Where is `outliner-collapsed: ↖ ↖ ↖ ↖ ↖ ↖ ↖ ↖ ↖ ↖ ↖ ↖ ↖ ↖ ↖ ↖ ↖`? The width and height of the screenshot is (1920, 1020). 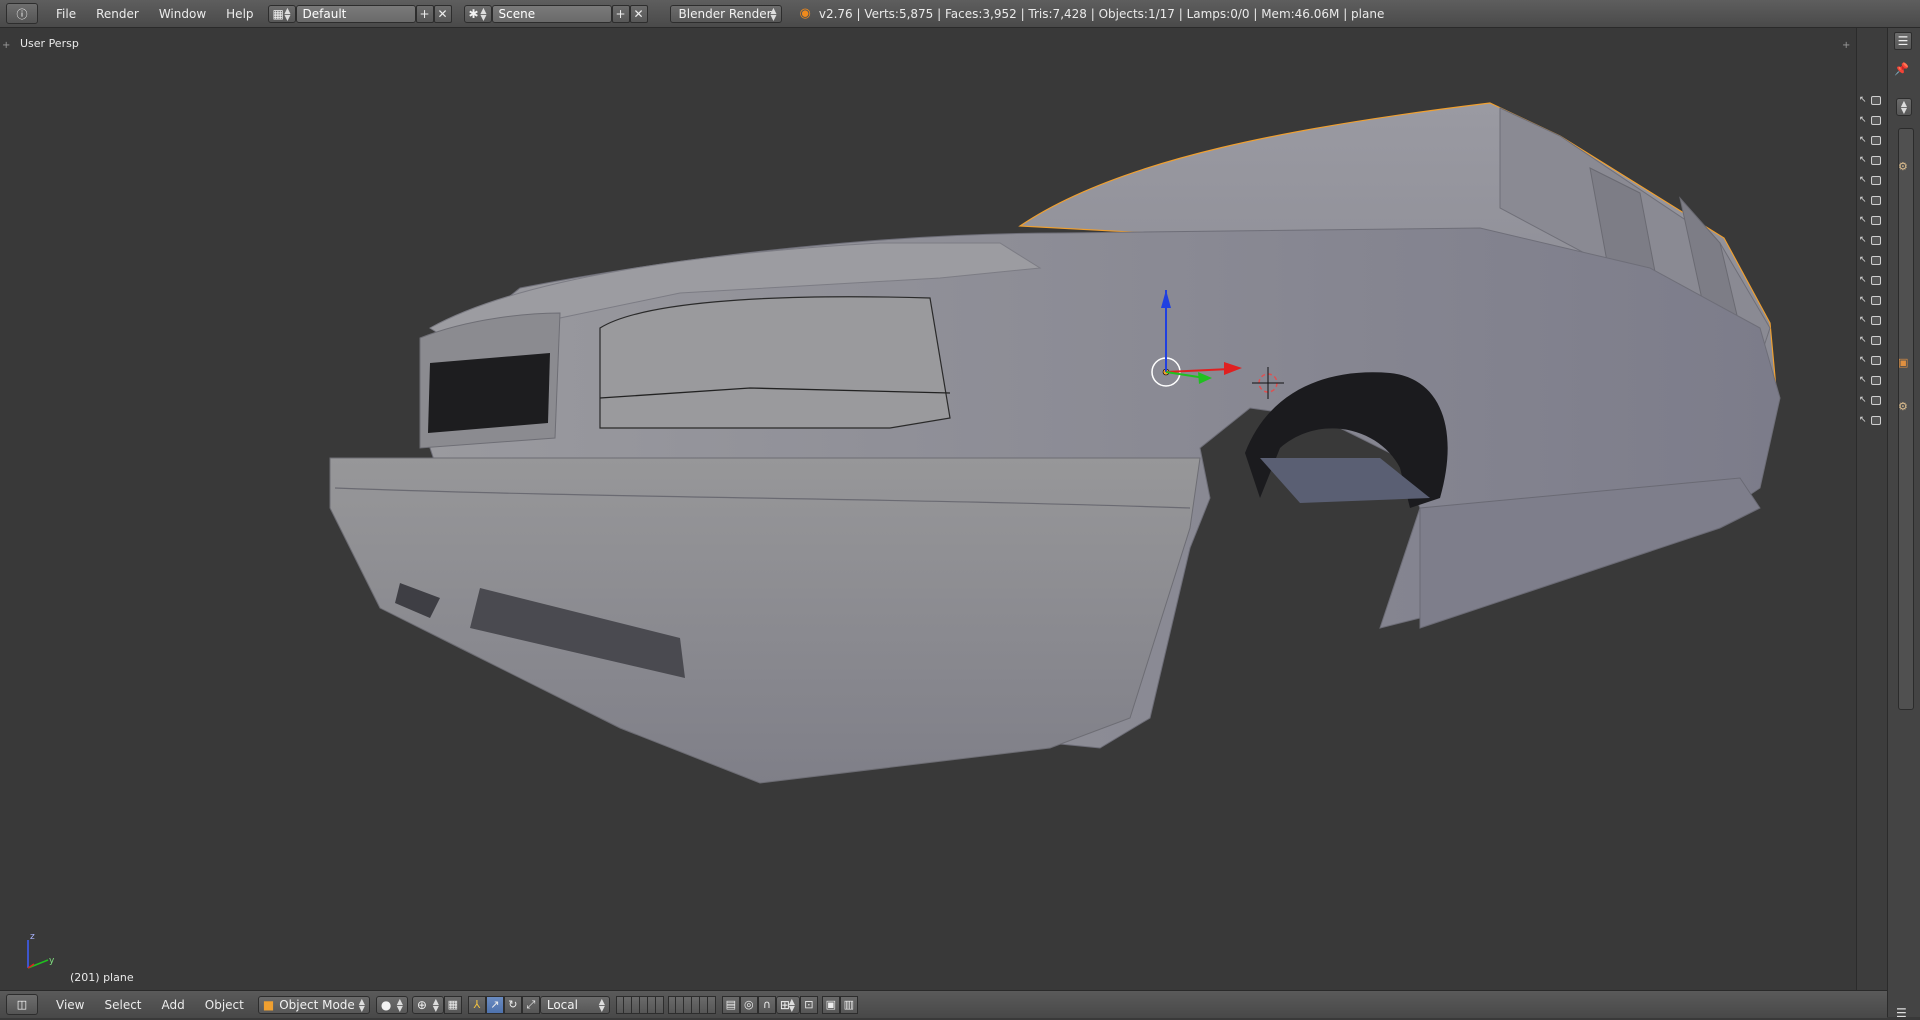
outliner-collapsed: ↖ ↖ ↖ ↖ ↖ ↖ ↖ ↖ ↖ ↖ ↖ ↖ ↖ ↖ ↖ ↖ ↖ is located at coordinates (1871, 509).